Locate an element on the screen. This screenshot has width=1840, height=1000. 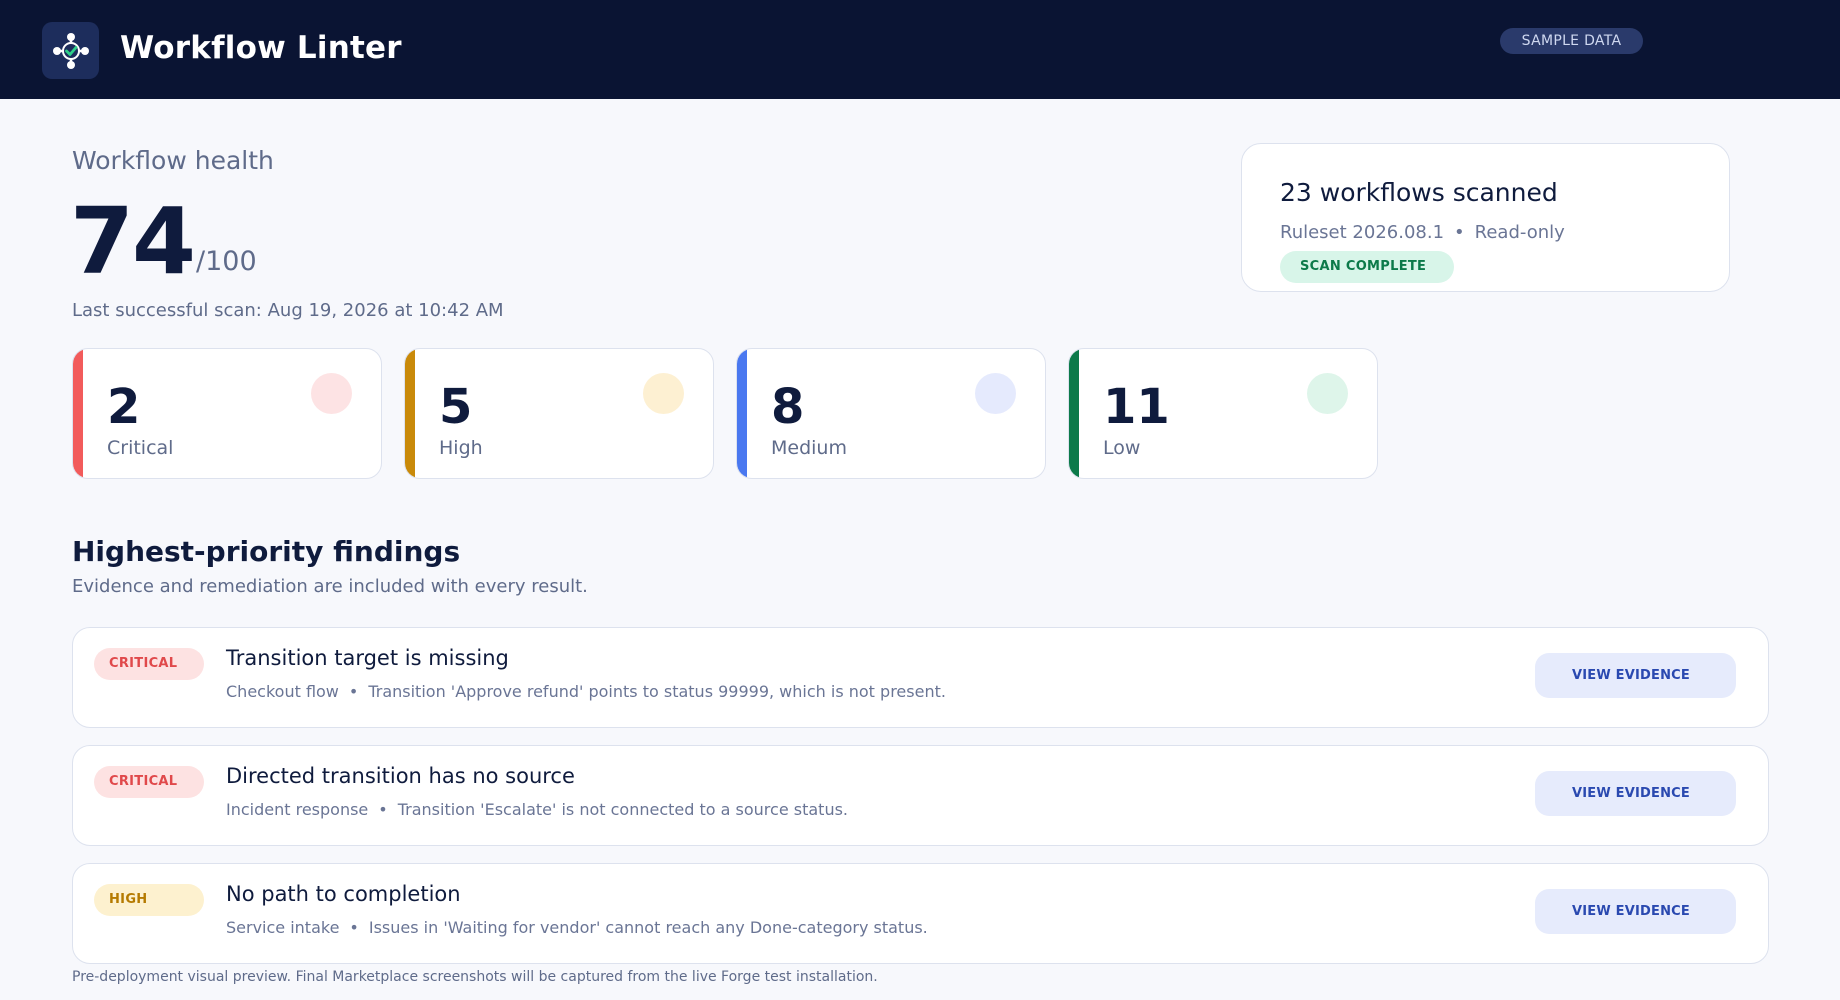
sample-data-badge: SAMPLE DATA is located at coordinates (1571, 41).